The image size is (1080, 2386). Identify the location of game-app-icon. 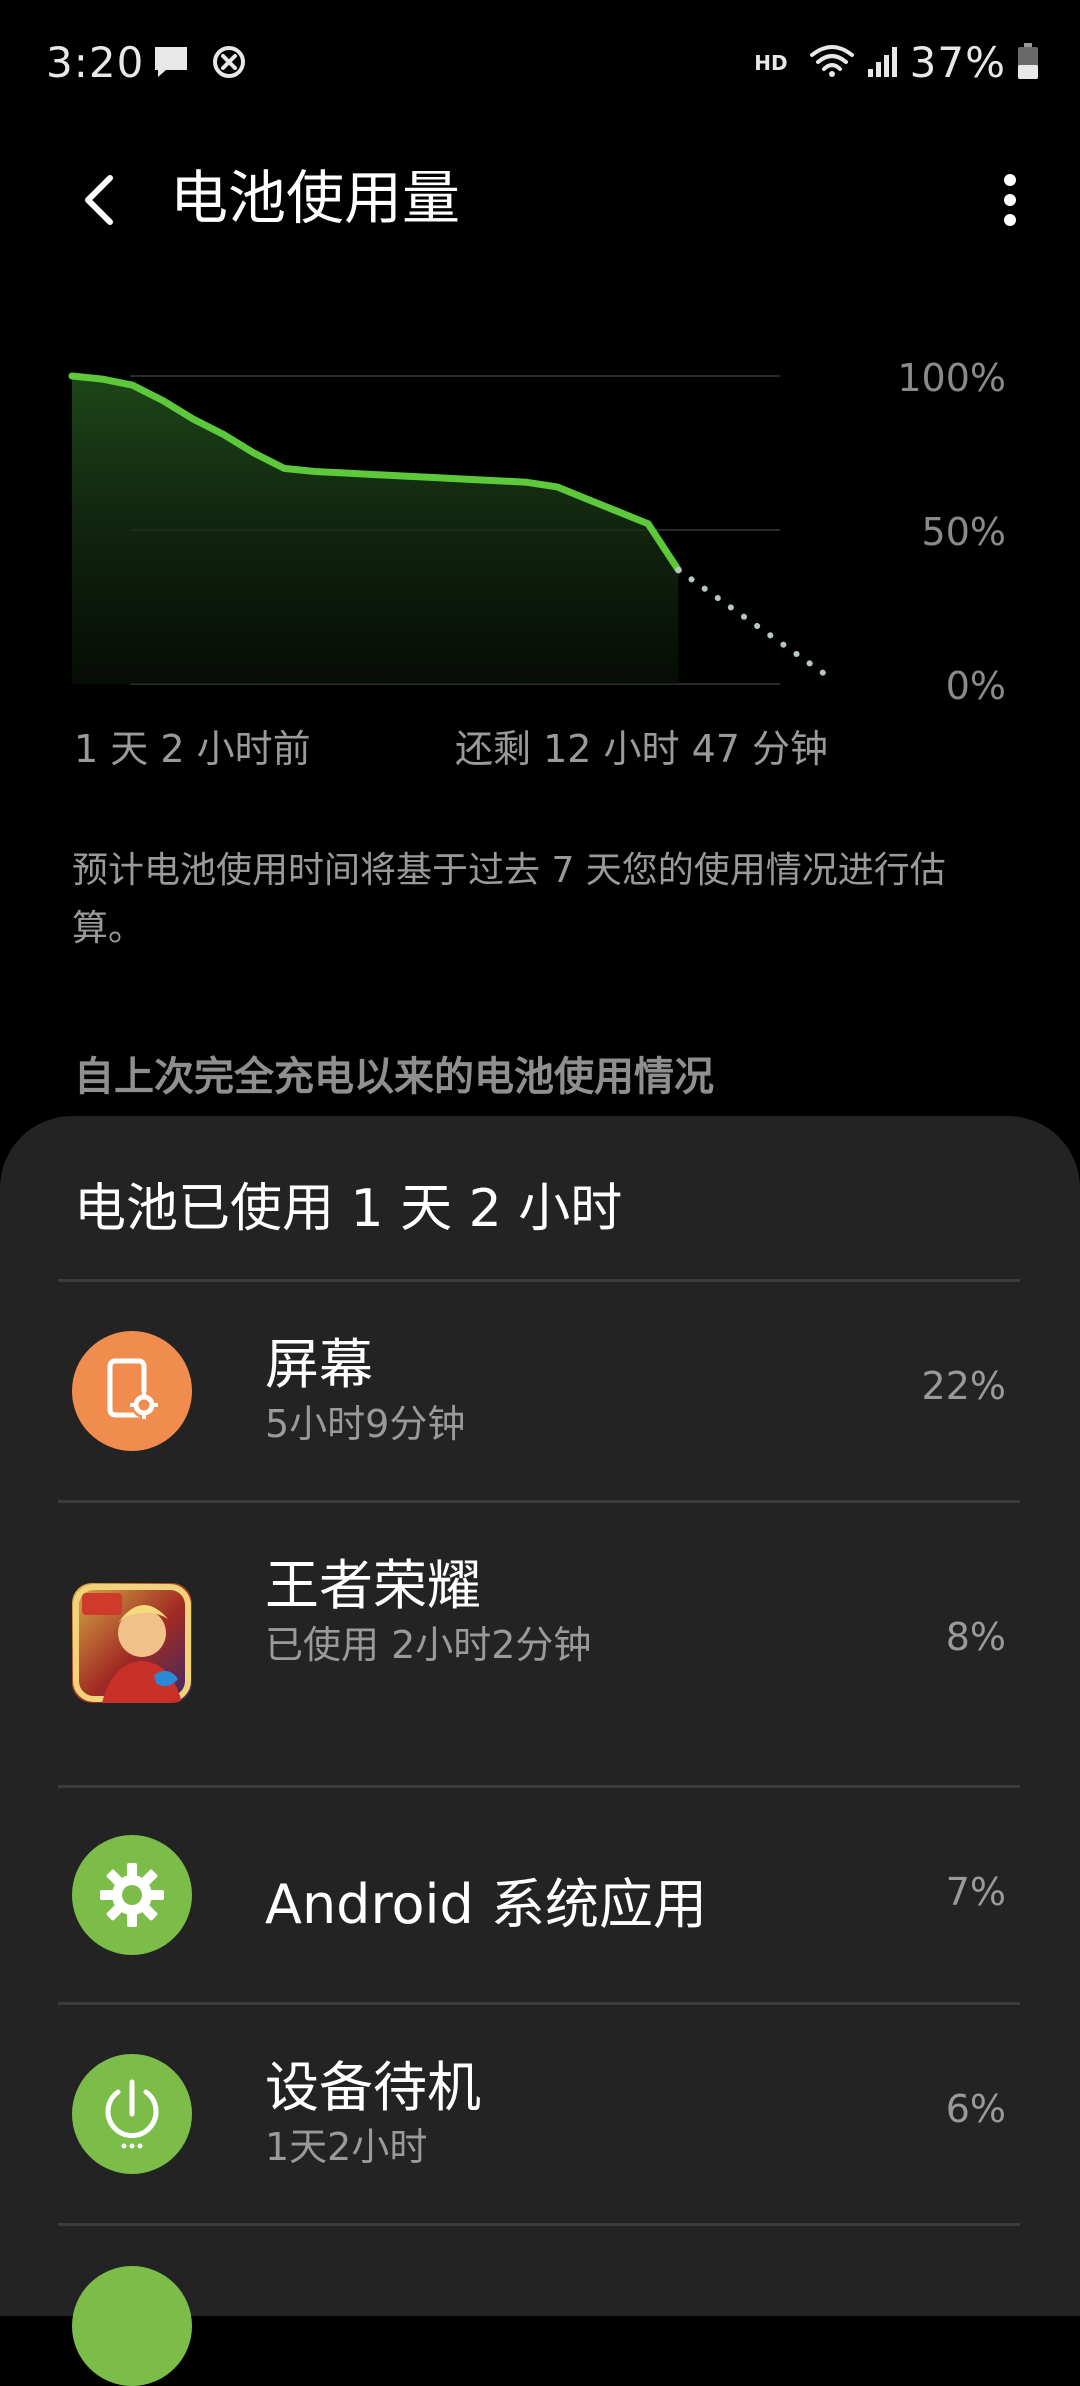
(132, 1643).